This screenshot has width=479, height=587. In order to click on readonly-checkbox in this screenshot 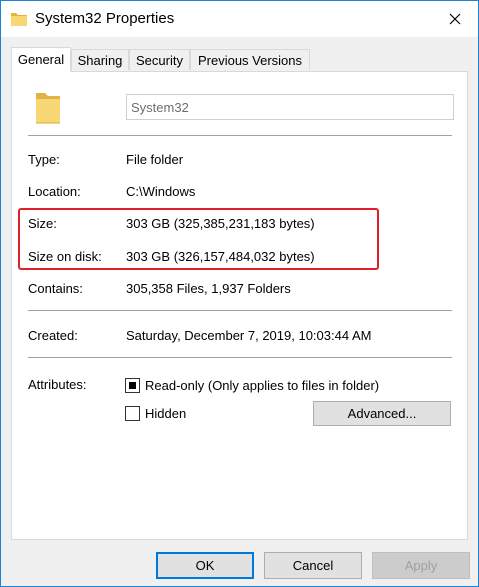, I will do `click(132, 385)`.